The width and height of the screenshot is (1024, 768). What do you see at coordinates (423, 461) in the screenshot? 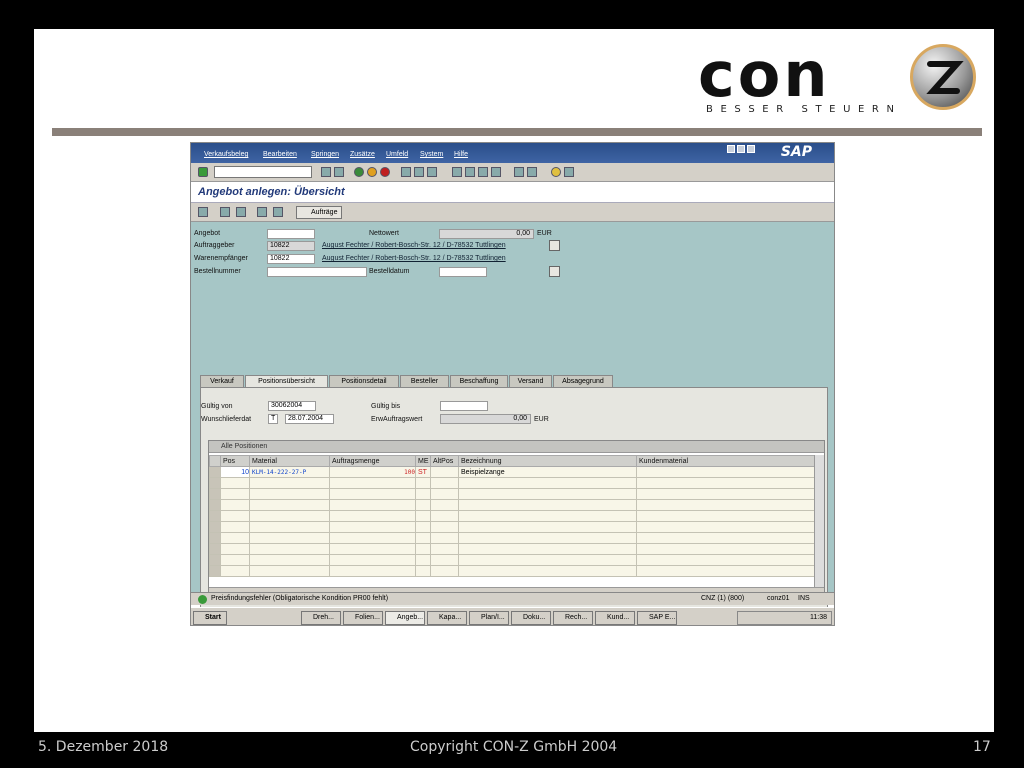
I see `col-me: ME` at bounding box center [423, 461].